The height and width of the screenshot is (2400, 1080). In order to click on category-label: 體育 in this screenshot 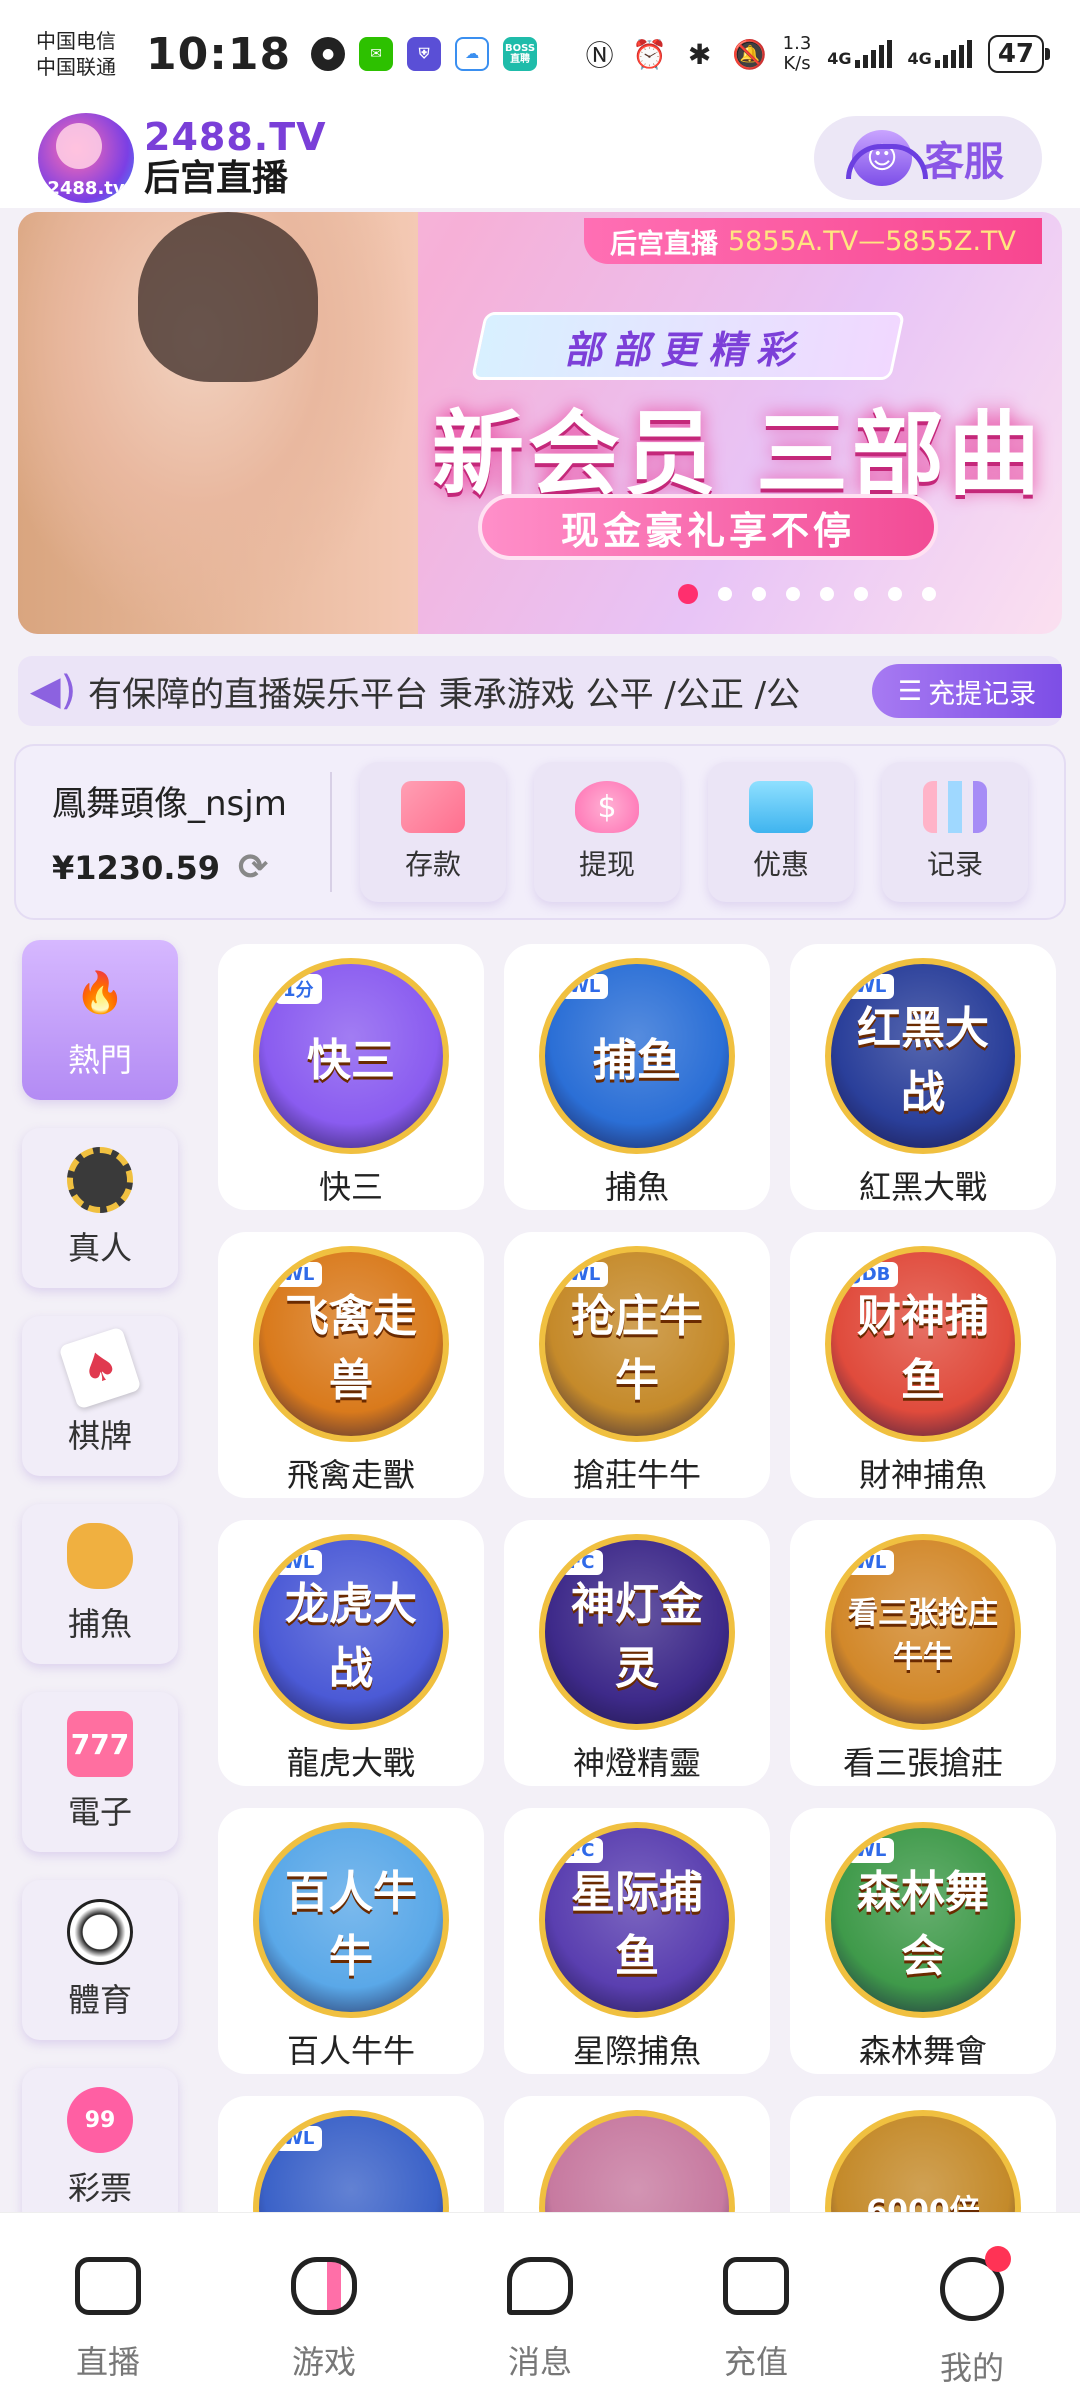, I will do `click(99, 2000)`.